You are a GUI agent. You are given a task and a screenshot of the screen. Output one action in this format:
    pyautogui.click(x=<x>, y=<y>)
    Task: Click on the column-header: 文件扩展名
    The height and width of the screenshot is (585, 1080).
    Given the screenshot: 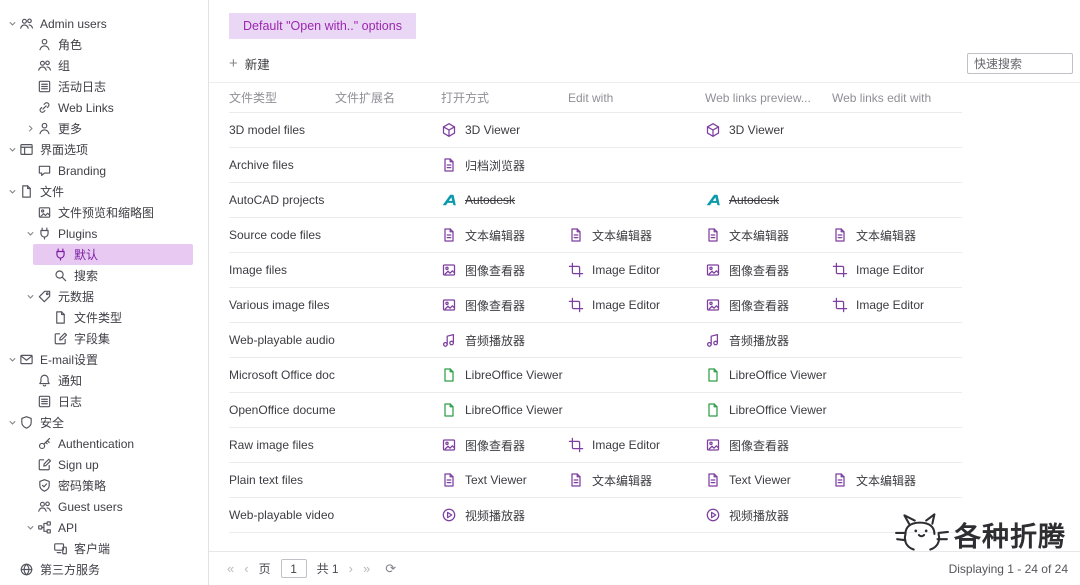 What is the action you would take?
    pyautogui.click(x=388, y=97)
    